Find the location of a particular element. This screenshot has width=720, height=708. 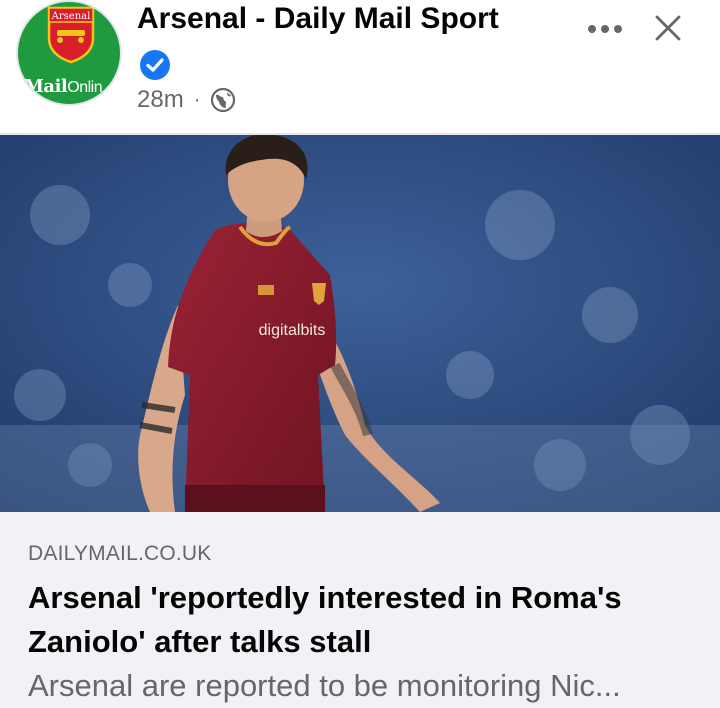

page-name: Arsenal - Daily Mail Sport is located at coordinates (318, 19).